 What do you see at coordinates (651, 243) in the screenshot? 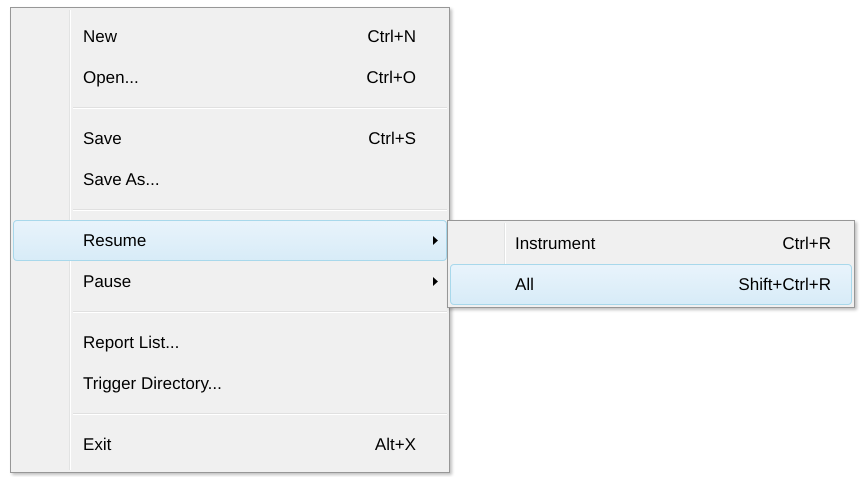
I see `menu-item: Instrument Ctrl+R` at bounding box center [651, 243].